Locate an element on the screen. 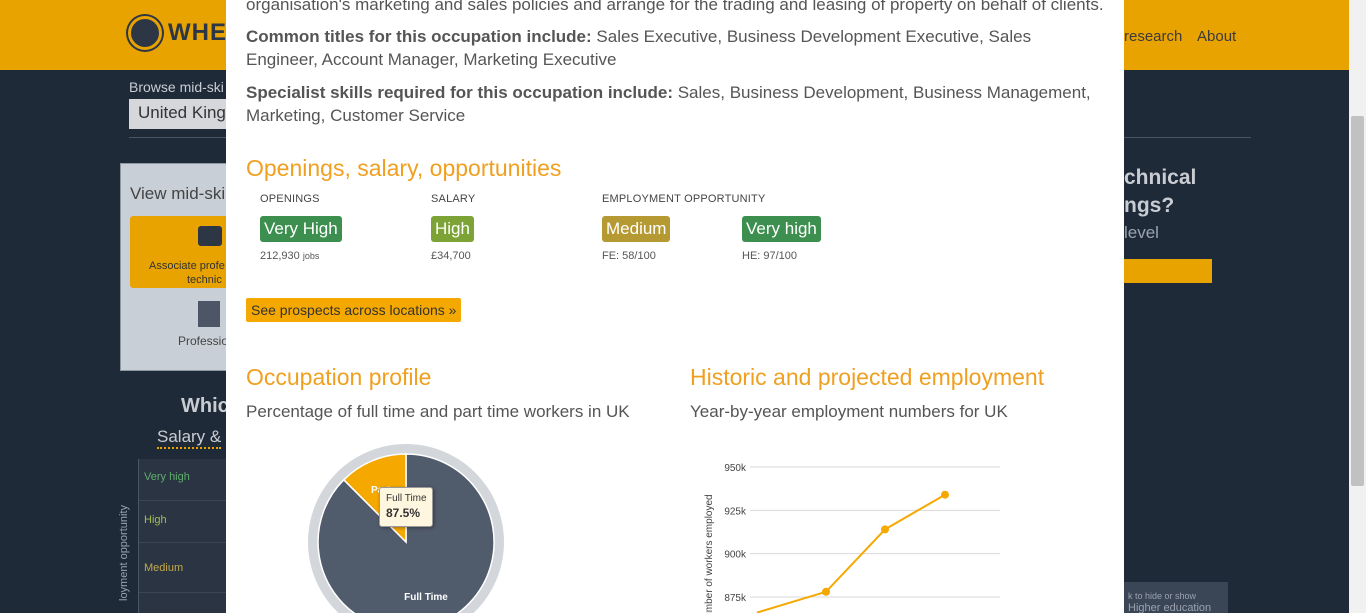 The width and height of the screenshot is (1366, 613). openings-header: OPENINGS is located at coordinates (290, 199).